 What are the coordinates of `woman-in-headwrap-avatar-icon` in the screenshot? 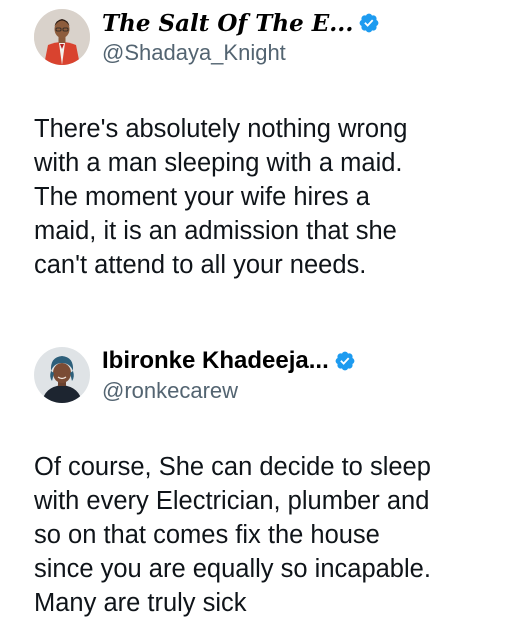 It's located at (62, 375).